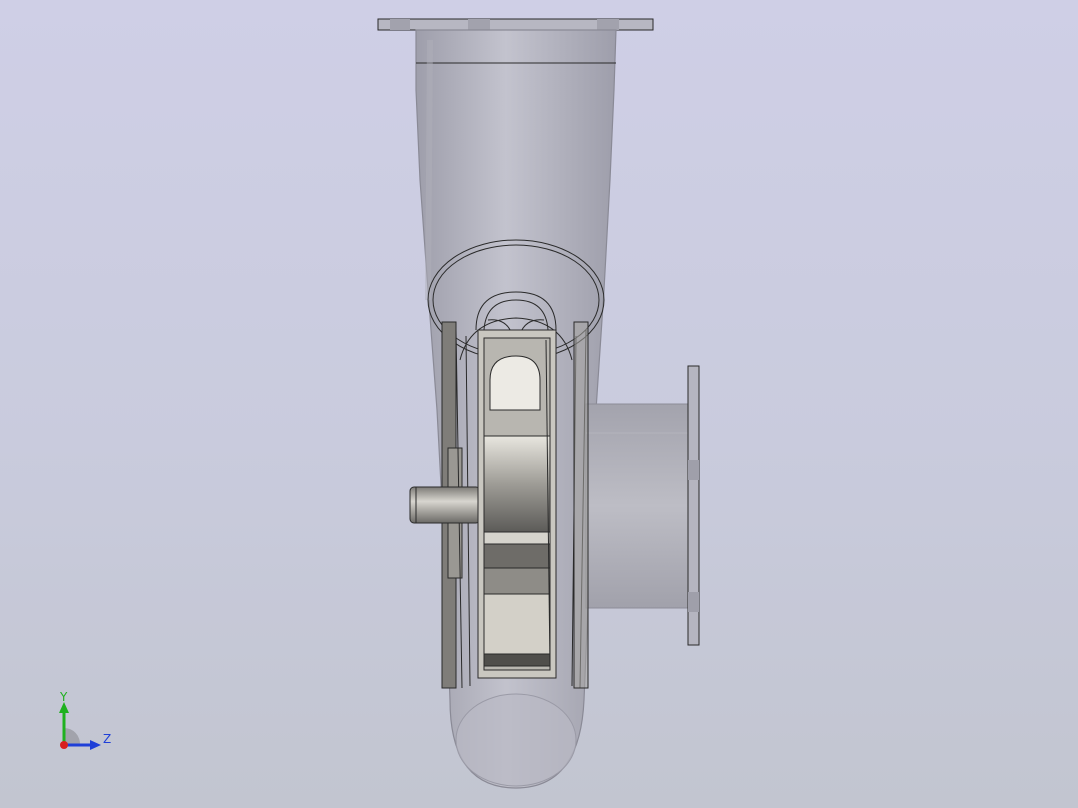 Image resolution: width=1078 pixels, height=808 pixels. I want to click on z-axis-label: Z, so click(107, 739).